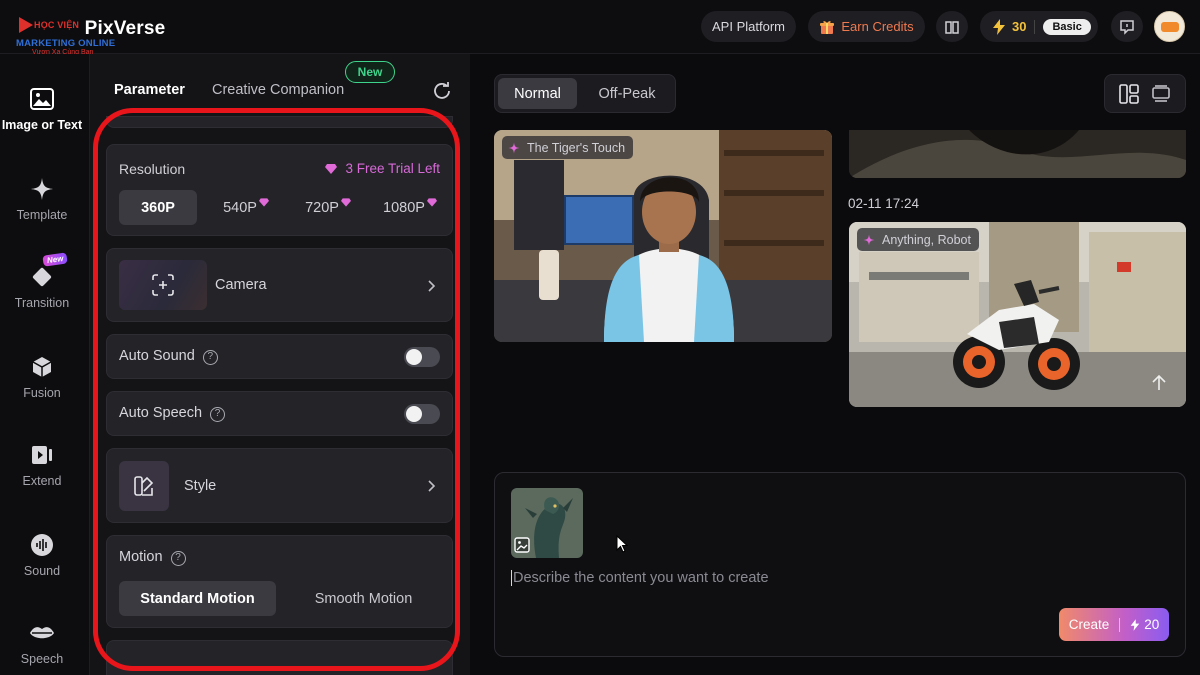 Image resolution: width=1200 pixels, height=675 pixels. What do you see at coordinates (42, 659) in the screenshot?
I see `nav-label: Speech` at bounding box center [42, 659].